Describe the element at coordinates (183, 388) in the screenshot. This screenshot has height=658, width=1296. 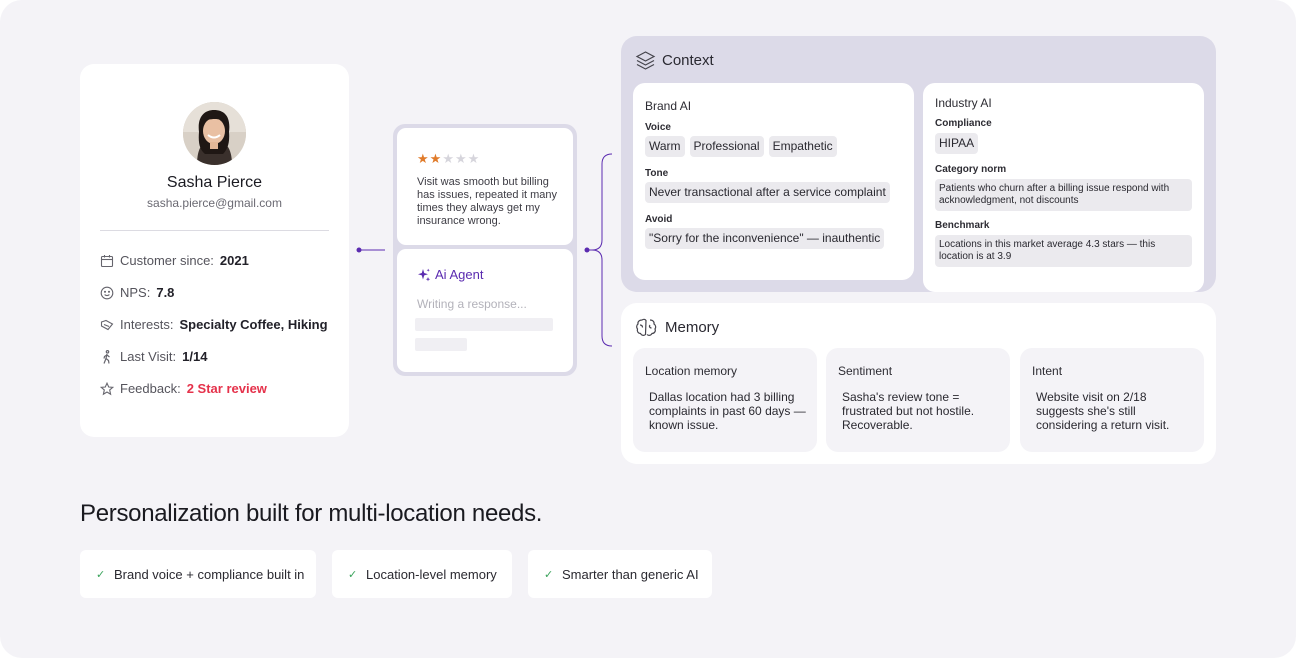
I see `feedback-row: Feedback: 2 Star review` at that location.